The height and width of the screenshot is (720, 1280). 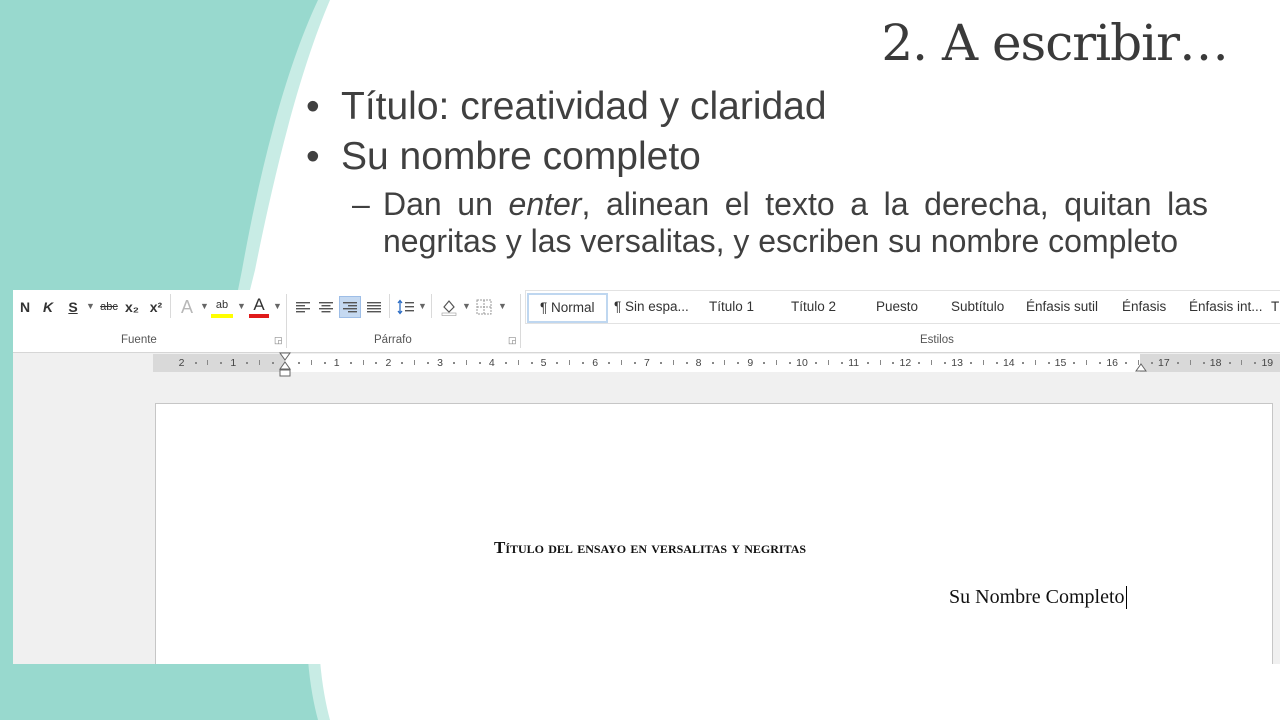 I want to click on style-heading-2: Título 2, so click(x=813, y=306).